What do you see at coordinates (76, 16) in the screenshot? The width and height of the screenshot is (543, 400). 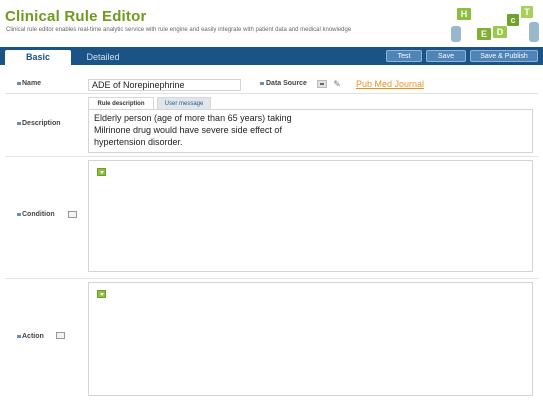 I see `app-title: Clinical Rule Editor` at bounding box center [76, 16].